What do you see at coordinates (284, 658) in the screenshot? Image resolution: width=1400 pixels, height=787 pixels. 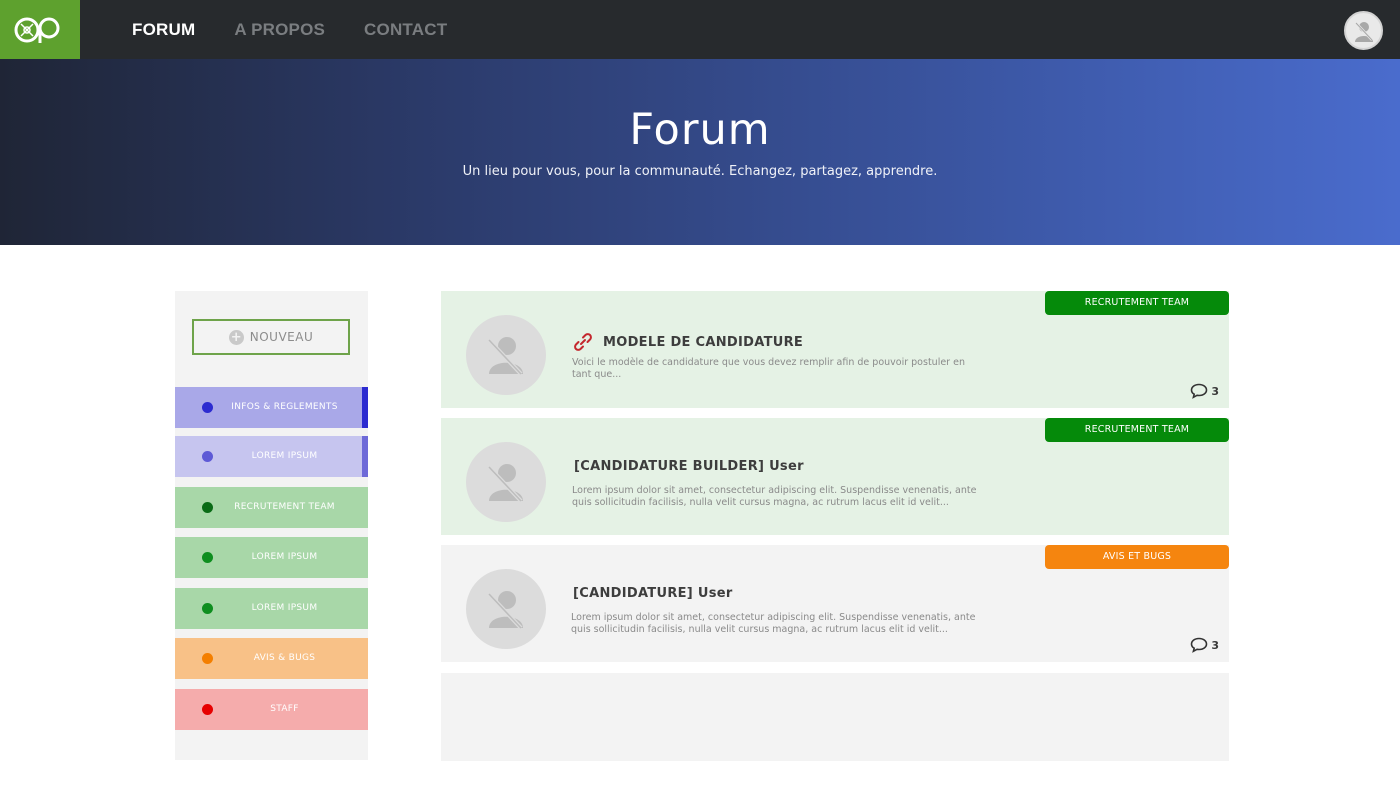 I see `sidebar-item-label: AVIS & BUGS` at bounding box center [284, 658].